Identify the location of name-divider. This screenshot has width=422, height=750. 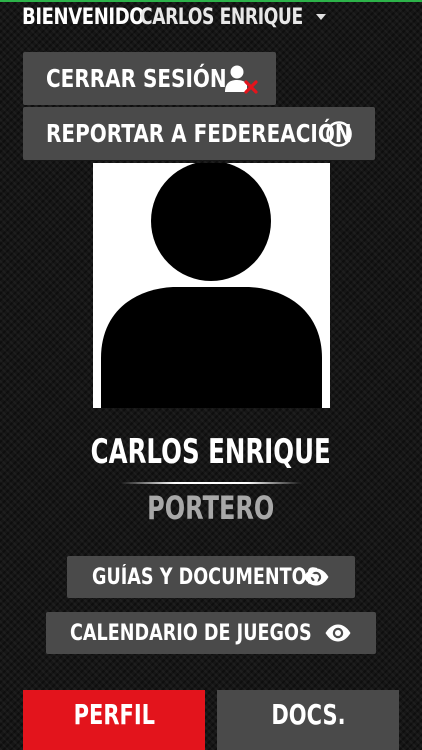
(211, 483).